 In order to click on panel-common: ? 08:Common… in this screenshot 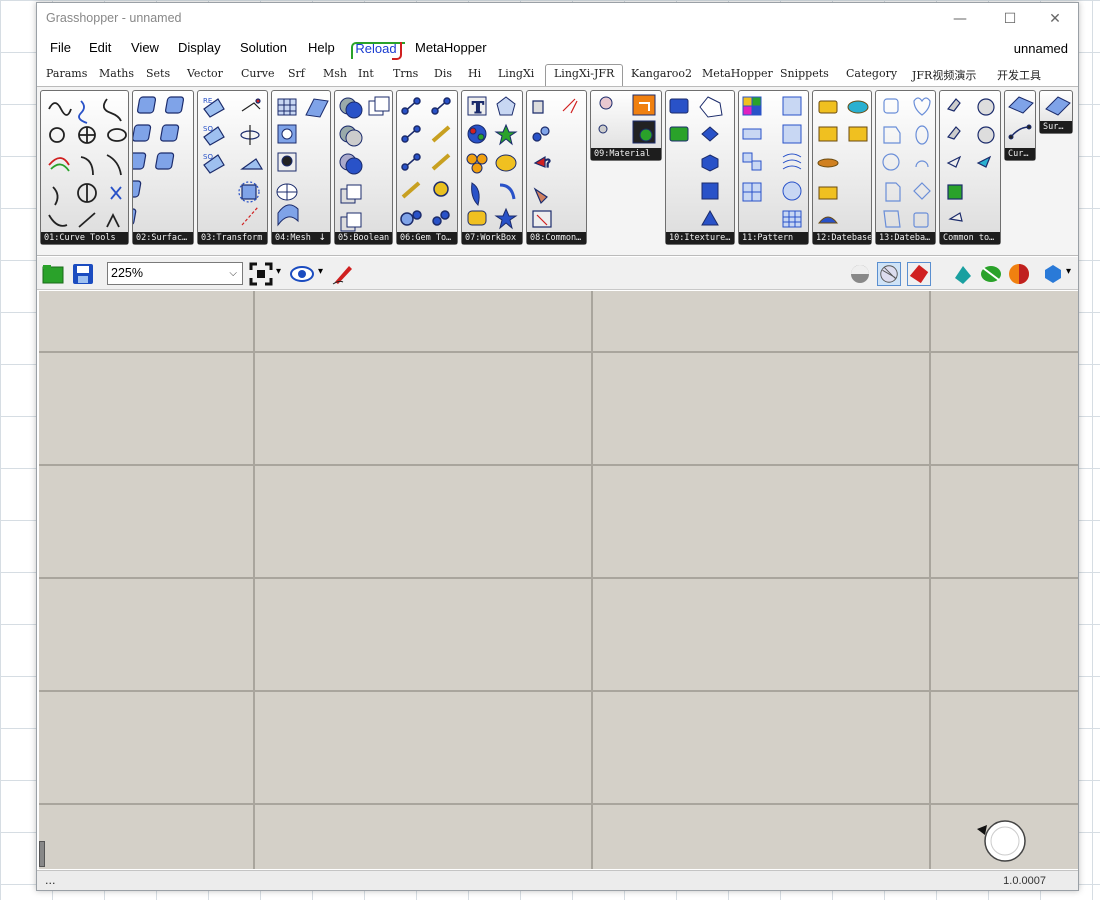, I will do `click(556, 167)`.